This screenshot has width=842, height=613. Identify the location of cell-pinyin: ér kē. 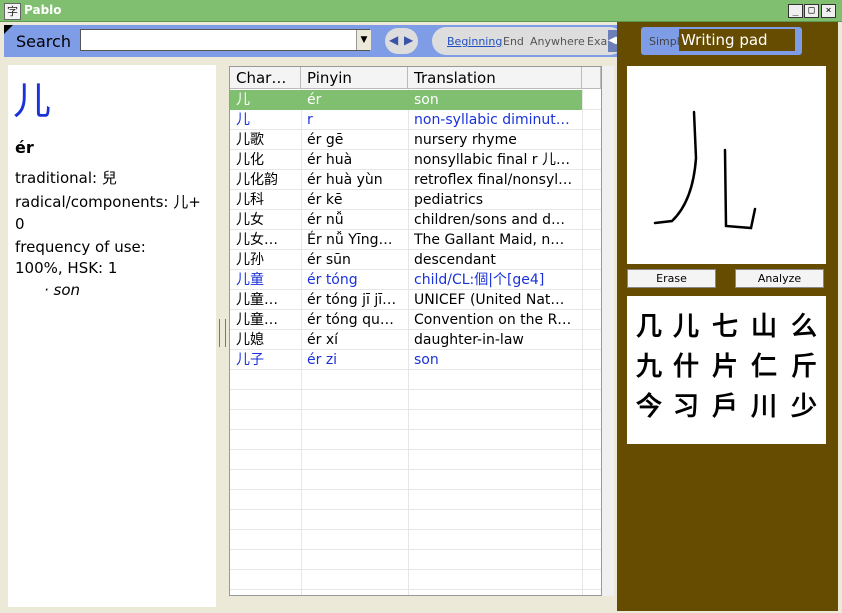
(325, 200).